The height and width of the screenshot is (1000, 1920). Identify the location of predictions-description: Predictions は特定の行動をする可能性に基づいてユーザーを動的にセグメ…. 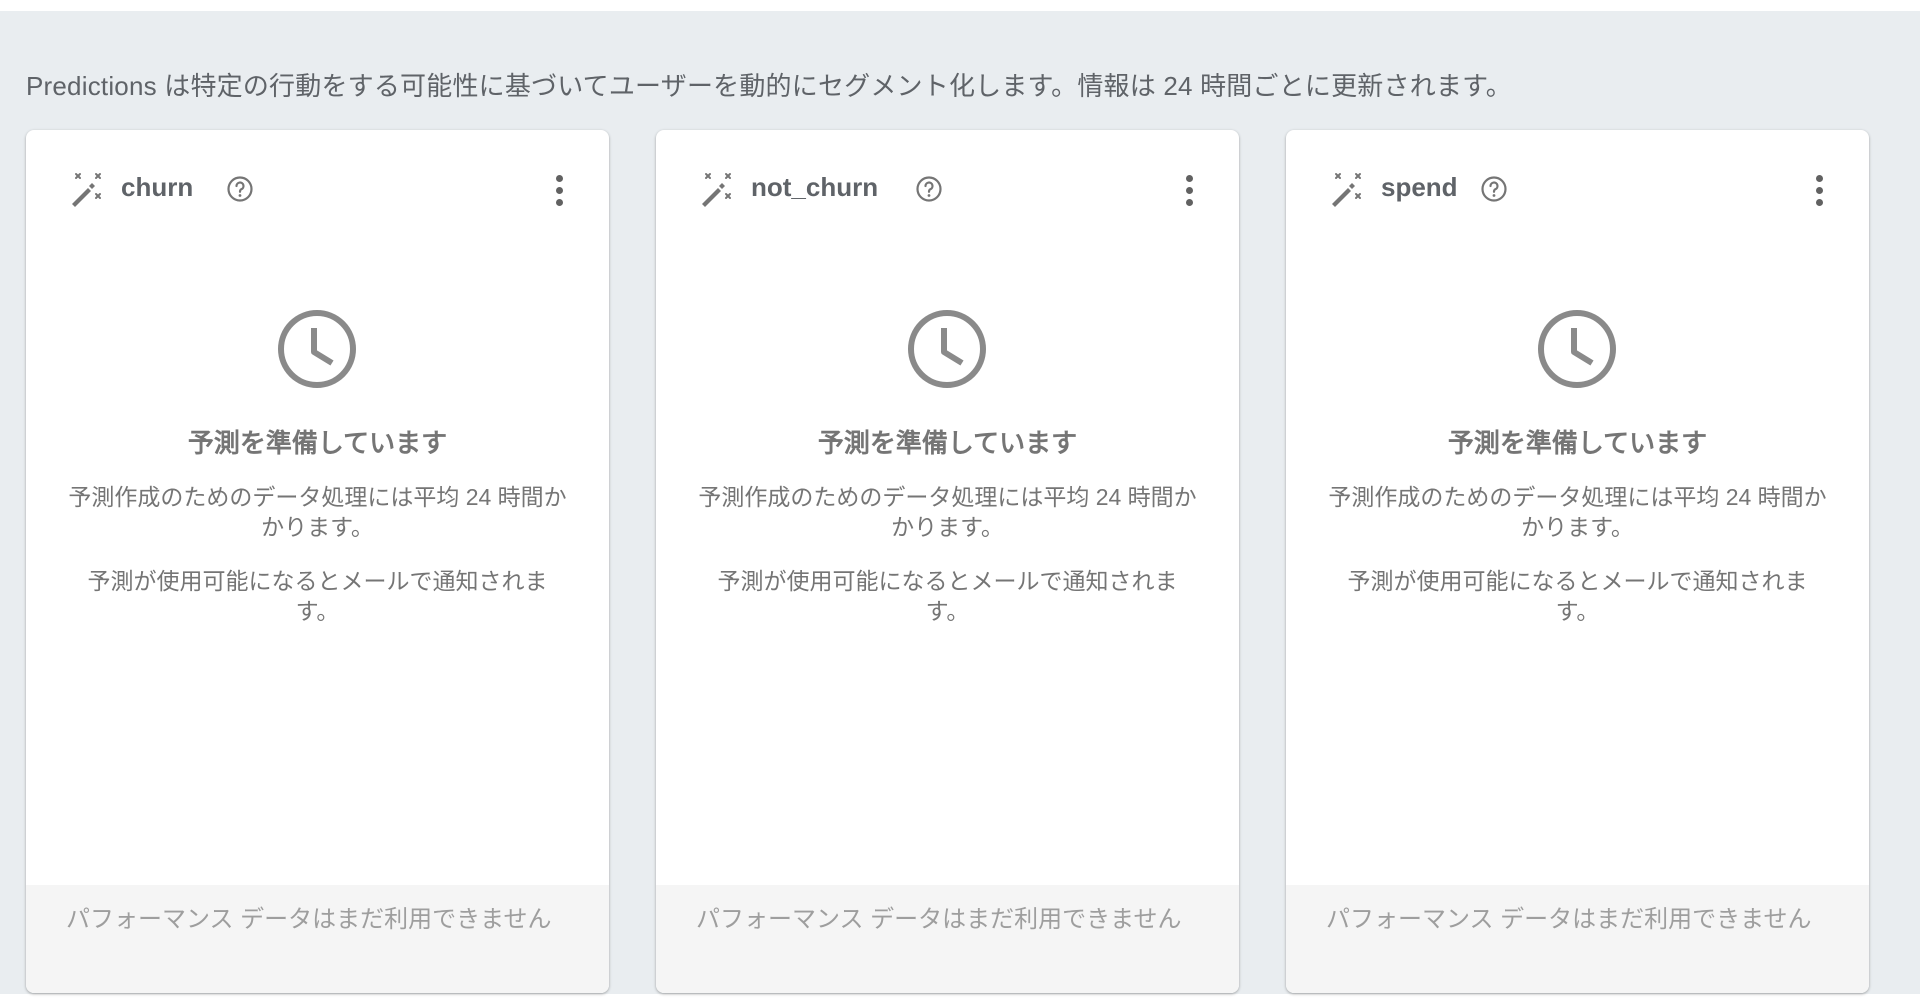
(769, 86).